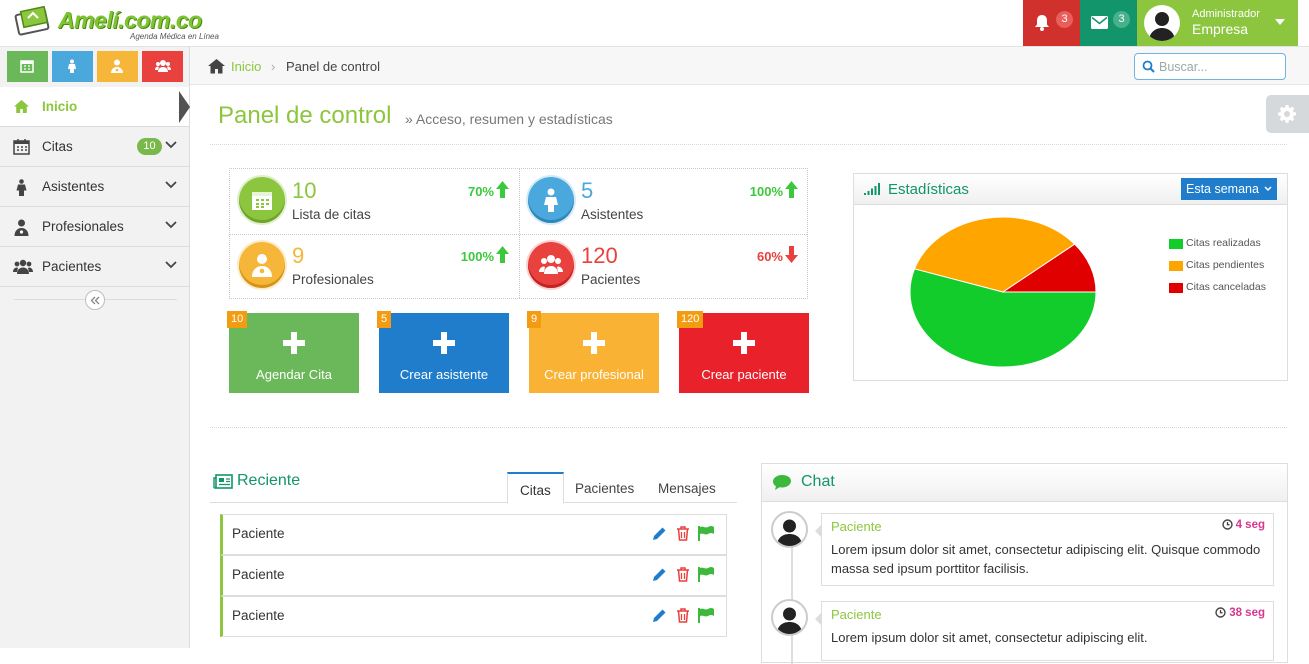 The image size is (1309, 664). Describe the element at coordinates (1229, 189) in the screenshot. I see `period-dropdown: Esta semana` at that location.